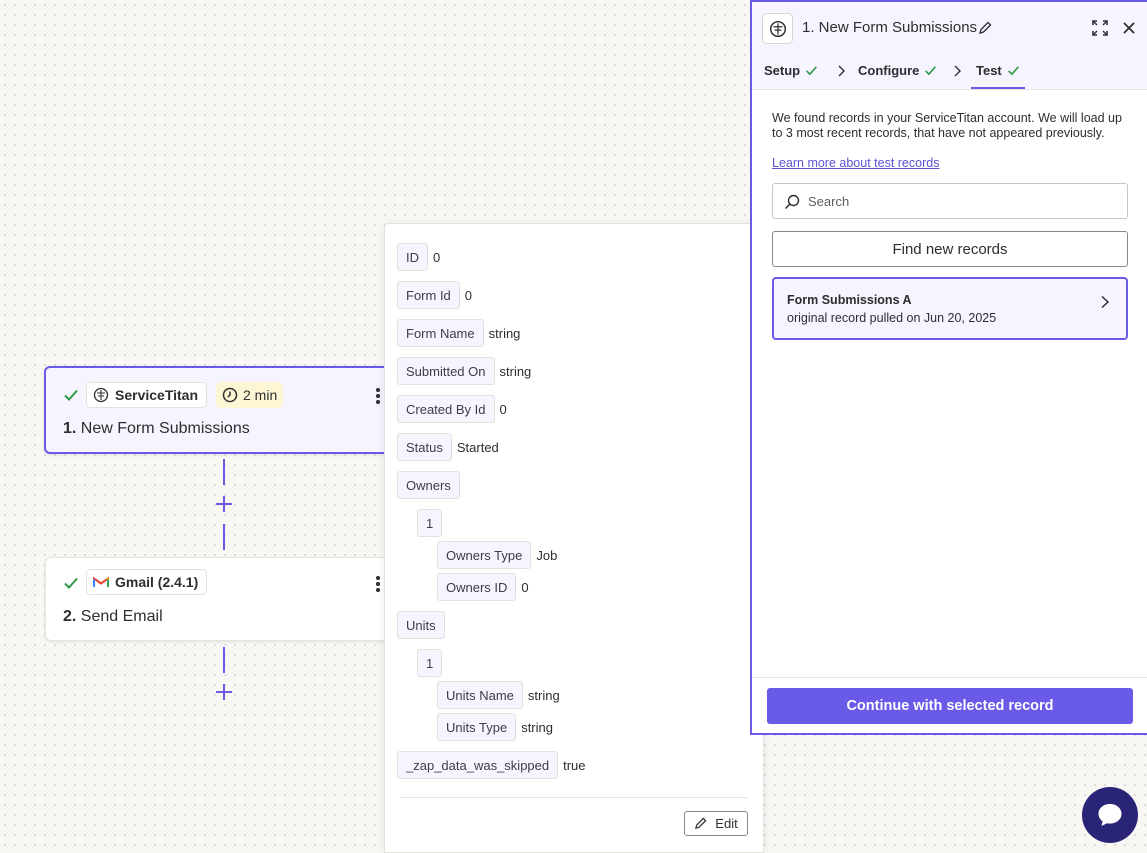 This screenshot has height=853, width=1147. Describe the element at coordinates (165, 428) in the screenshot. I see `step-name: New Form Submissions` at that location.